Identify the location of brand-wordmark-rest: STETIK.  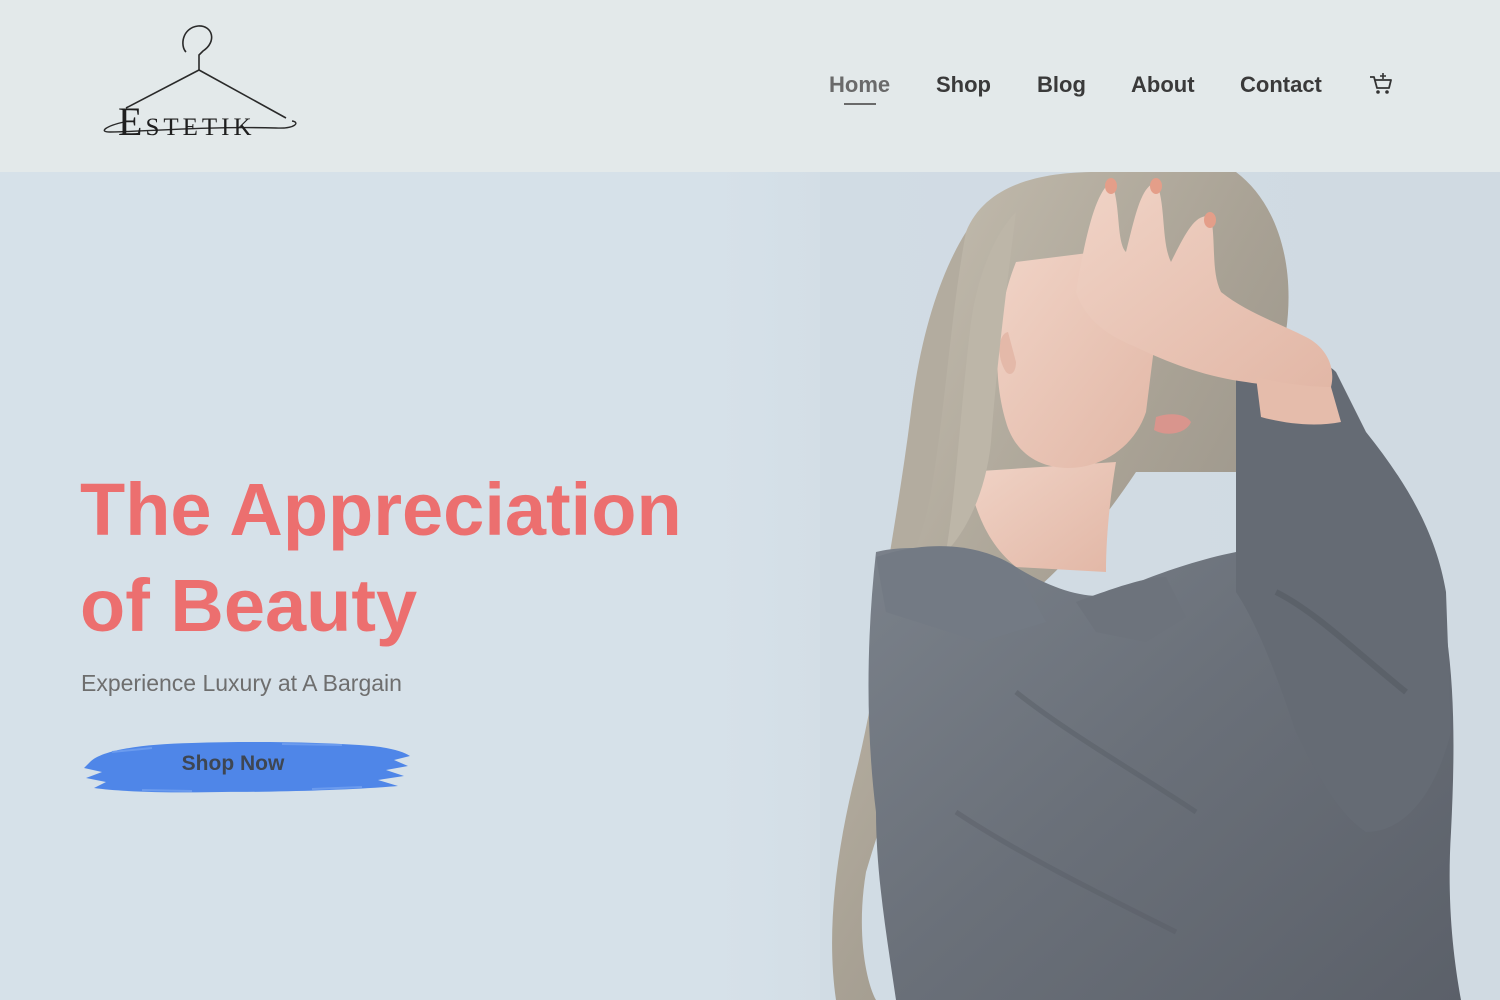
(200, 127).